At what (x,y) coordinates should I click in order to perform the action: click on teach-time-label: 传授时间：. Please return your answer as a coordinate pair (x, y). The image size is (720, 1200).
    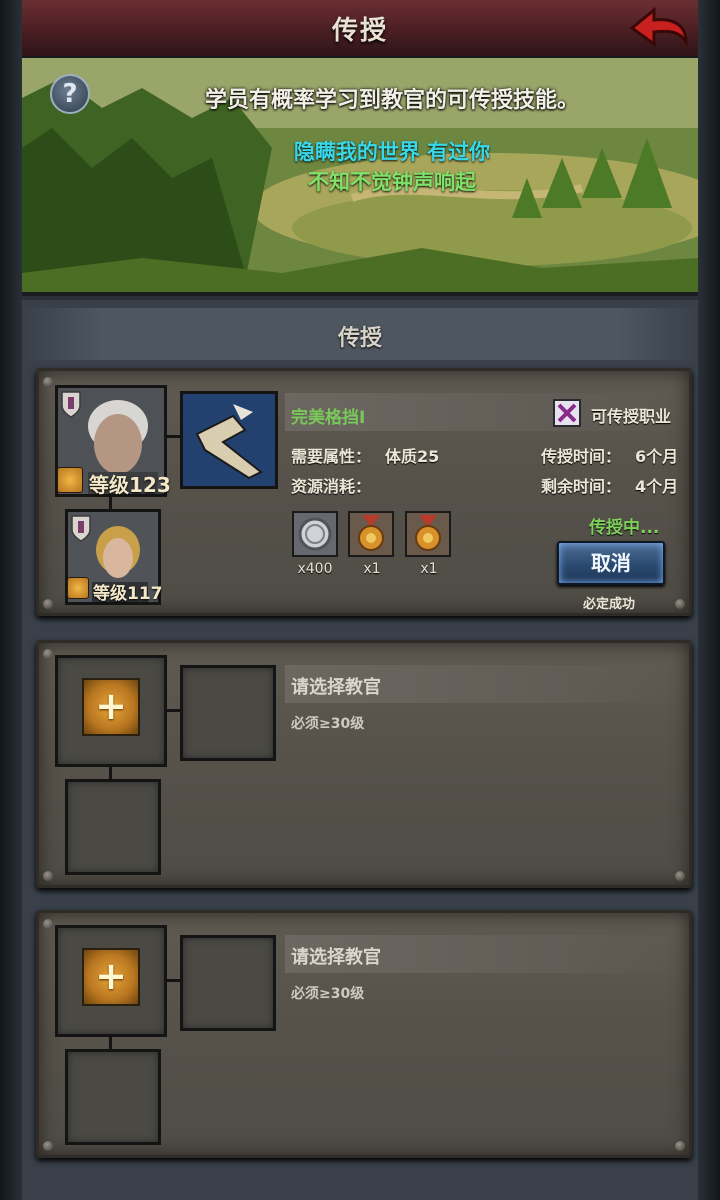
    Looking at the image, I should click on (581, 456).